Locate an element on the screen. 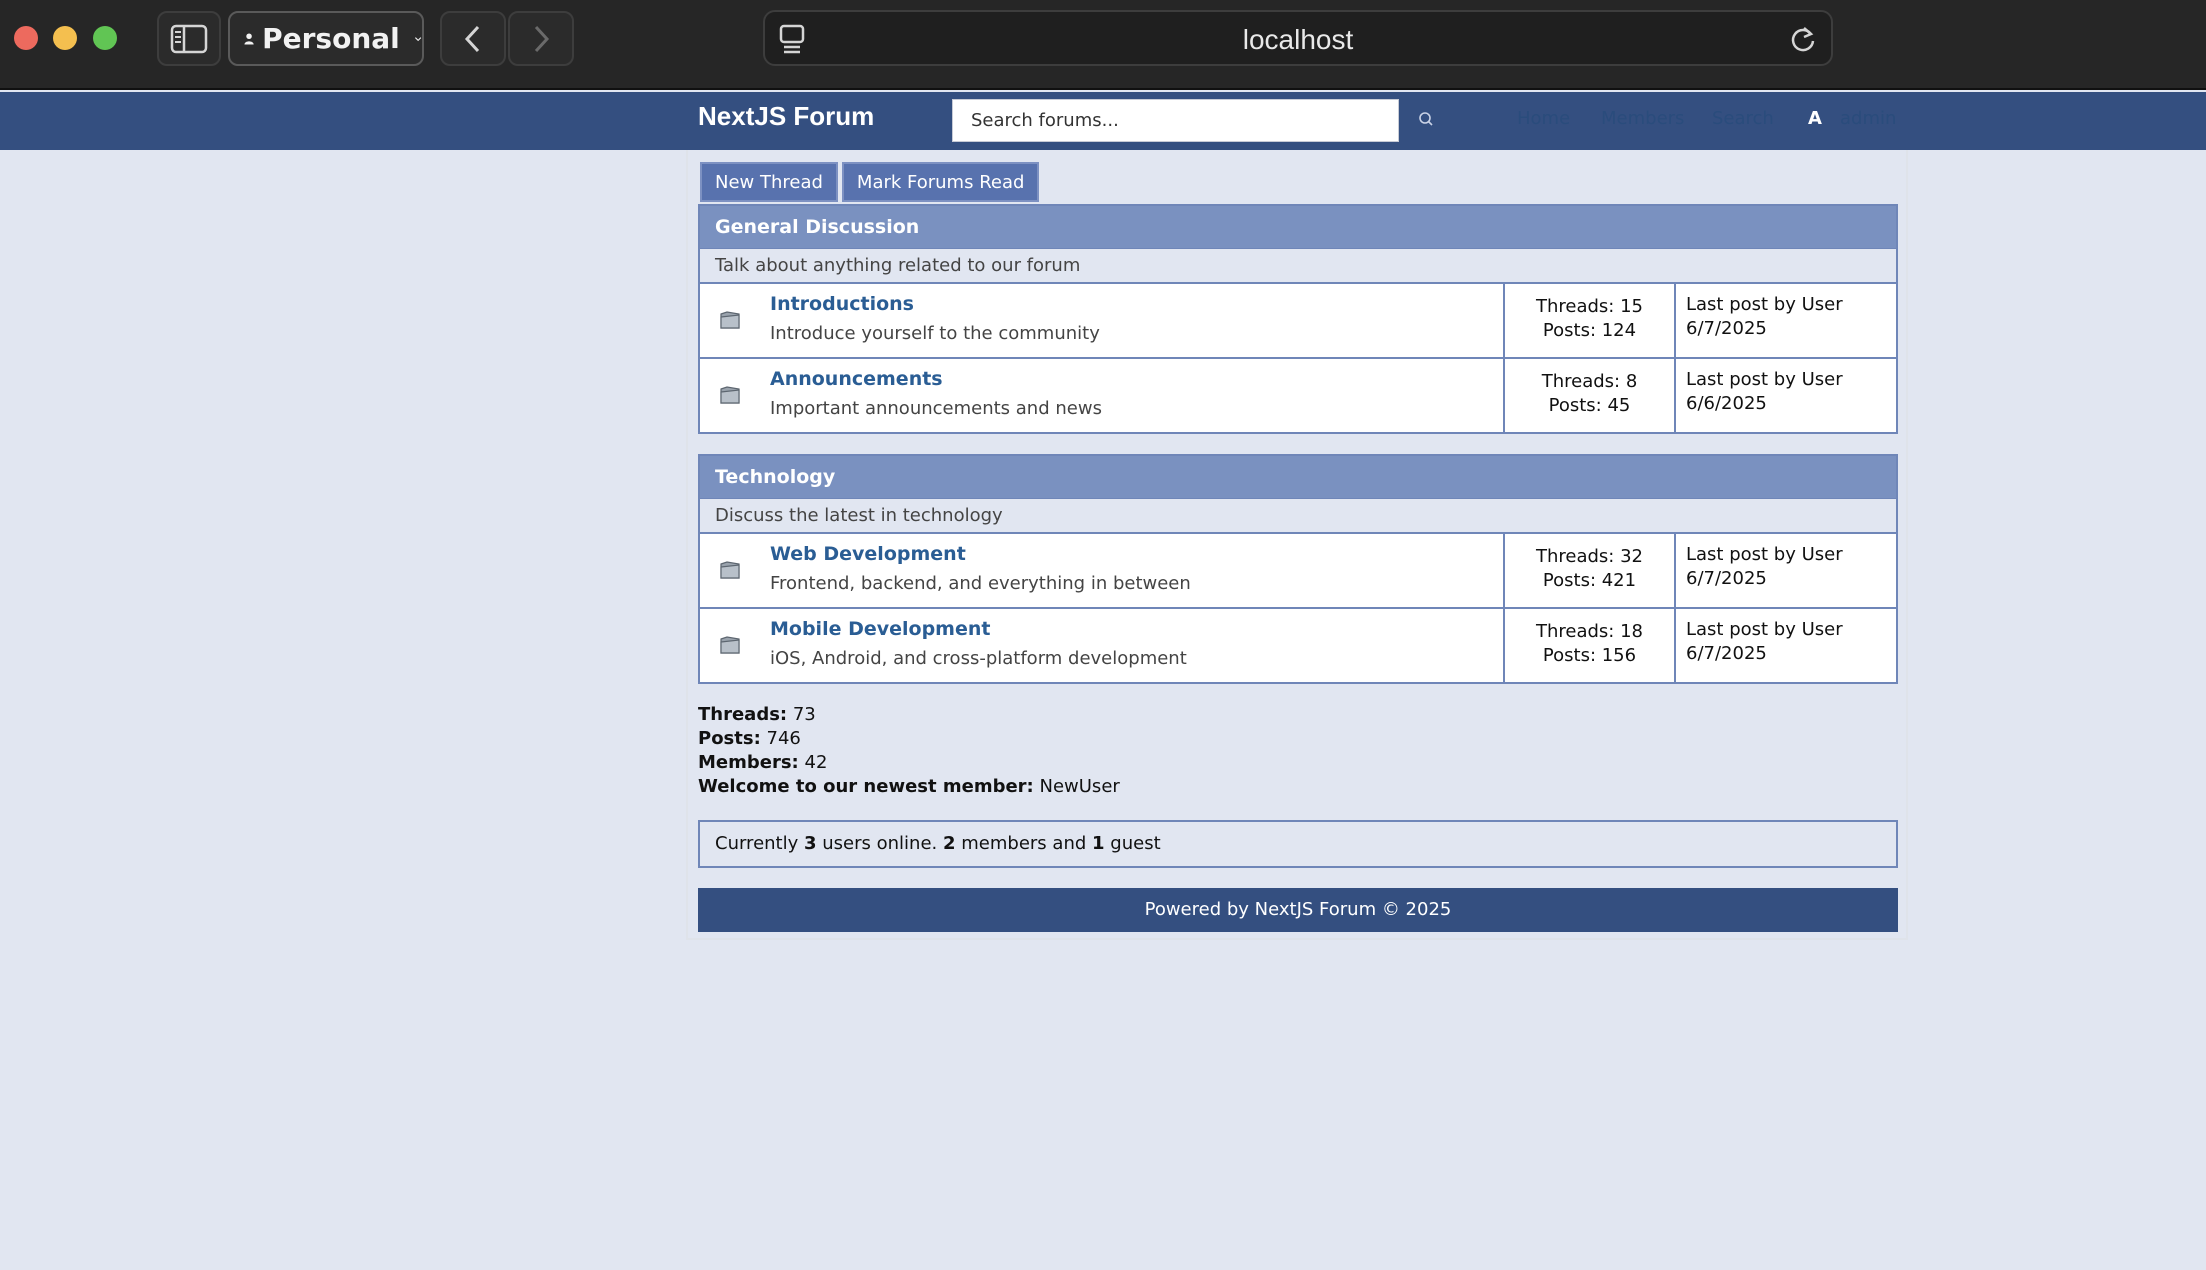 The height and width of the screenshot is (1270, 2206). forum-link-web-development: Web Development is located at coordinates (868, 554).